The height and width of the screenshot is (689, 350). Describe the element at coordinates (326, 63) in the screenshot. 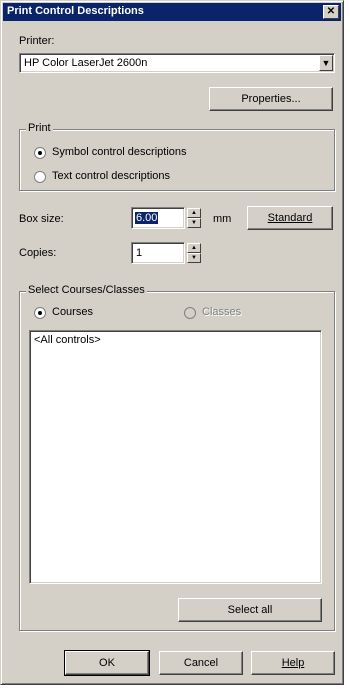

I see `chevron-down-icon: ▼` at that location.